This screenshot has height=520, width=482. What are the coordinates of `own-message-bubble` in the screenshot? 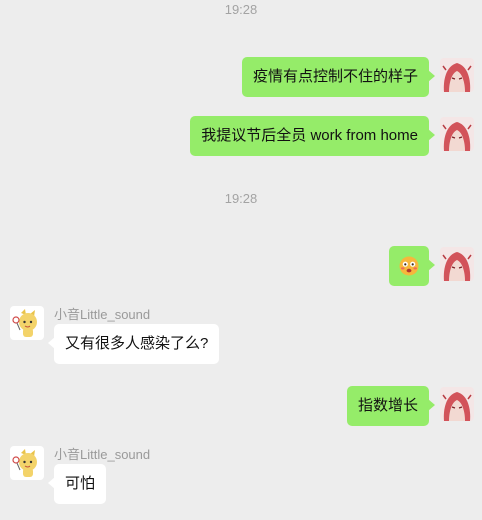 It's located at (412, 266).